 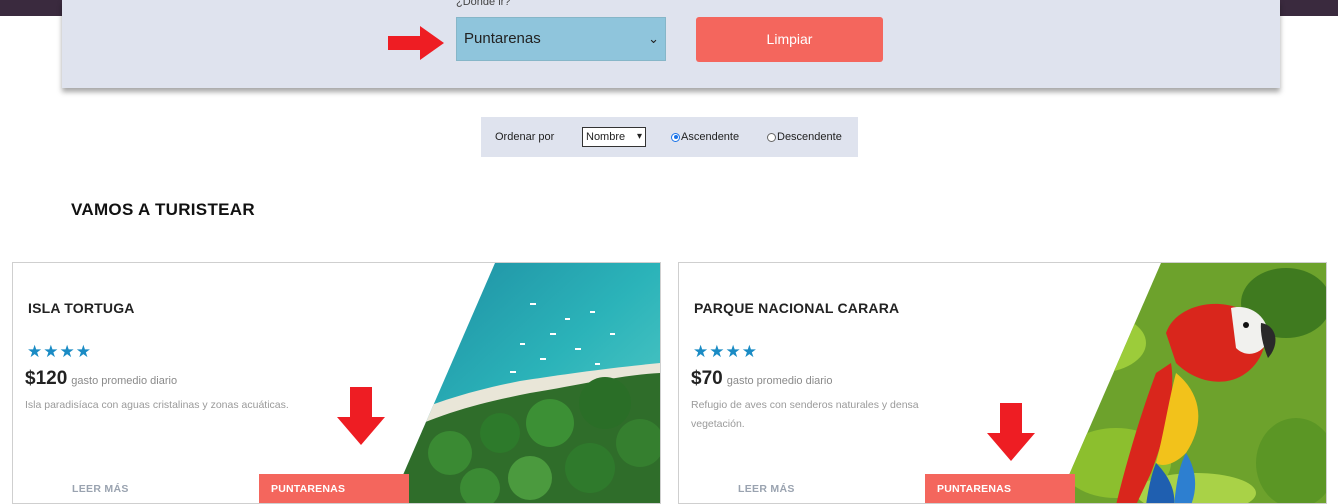 I want to click on clear-button: Limpiar, so click(x=789, y=39).